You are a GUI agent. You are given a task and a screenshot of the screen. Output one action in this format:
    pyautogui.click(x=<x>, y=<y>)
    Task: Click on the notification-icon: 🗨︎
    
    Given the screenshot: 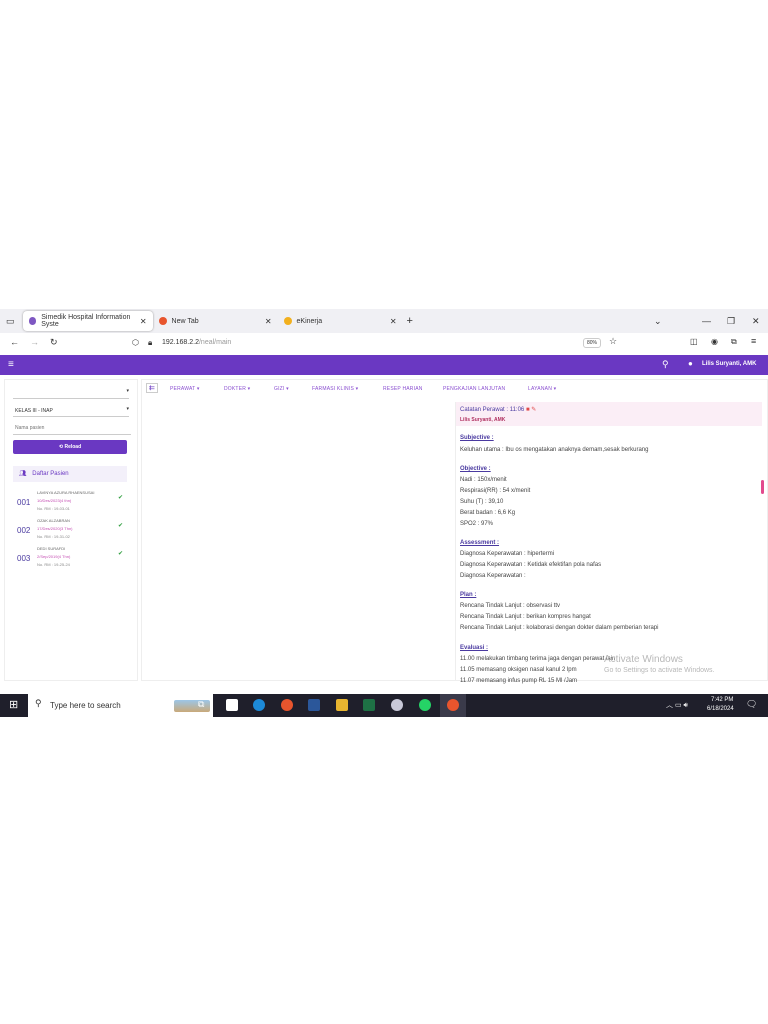 What is the action you would take?
    pyautogui.click(x=751, y=704)
    